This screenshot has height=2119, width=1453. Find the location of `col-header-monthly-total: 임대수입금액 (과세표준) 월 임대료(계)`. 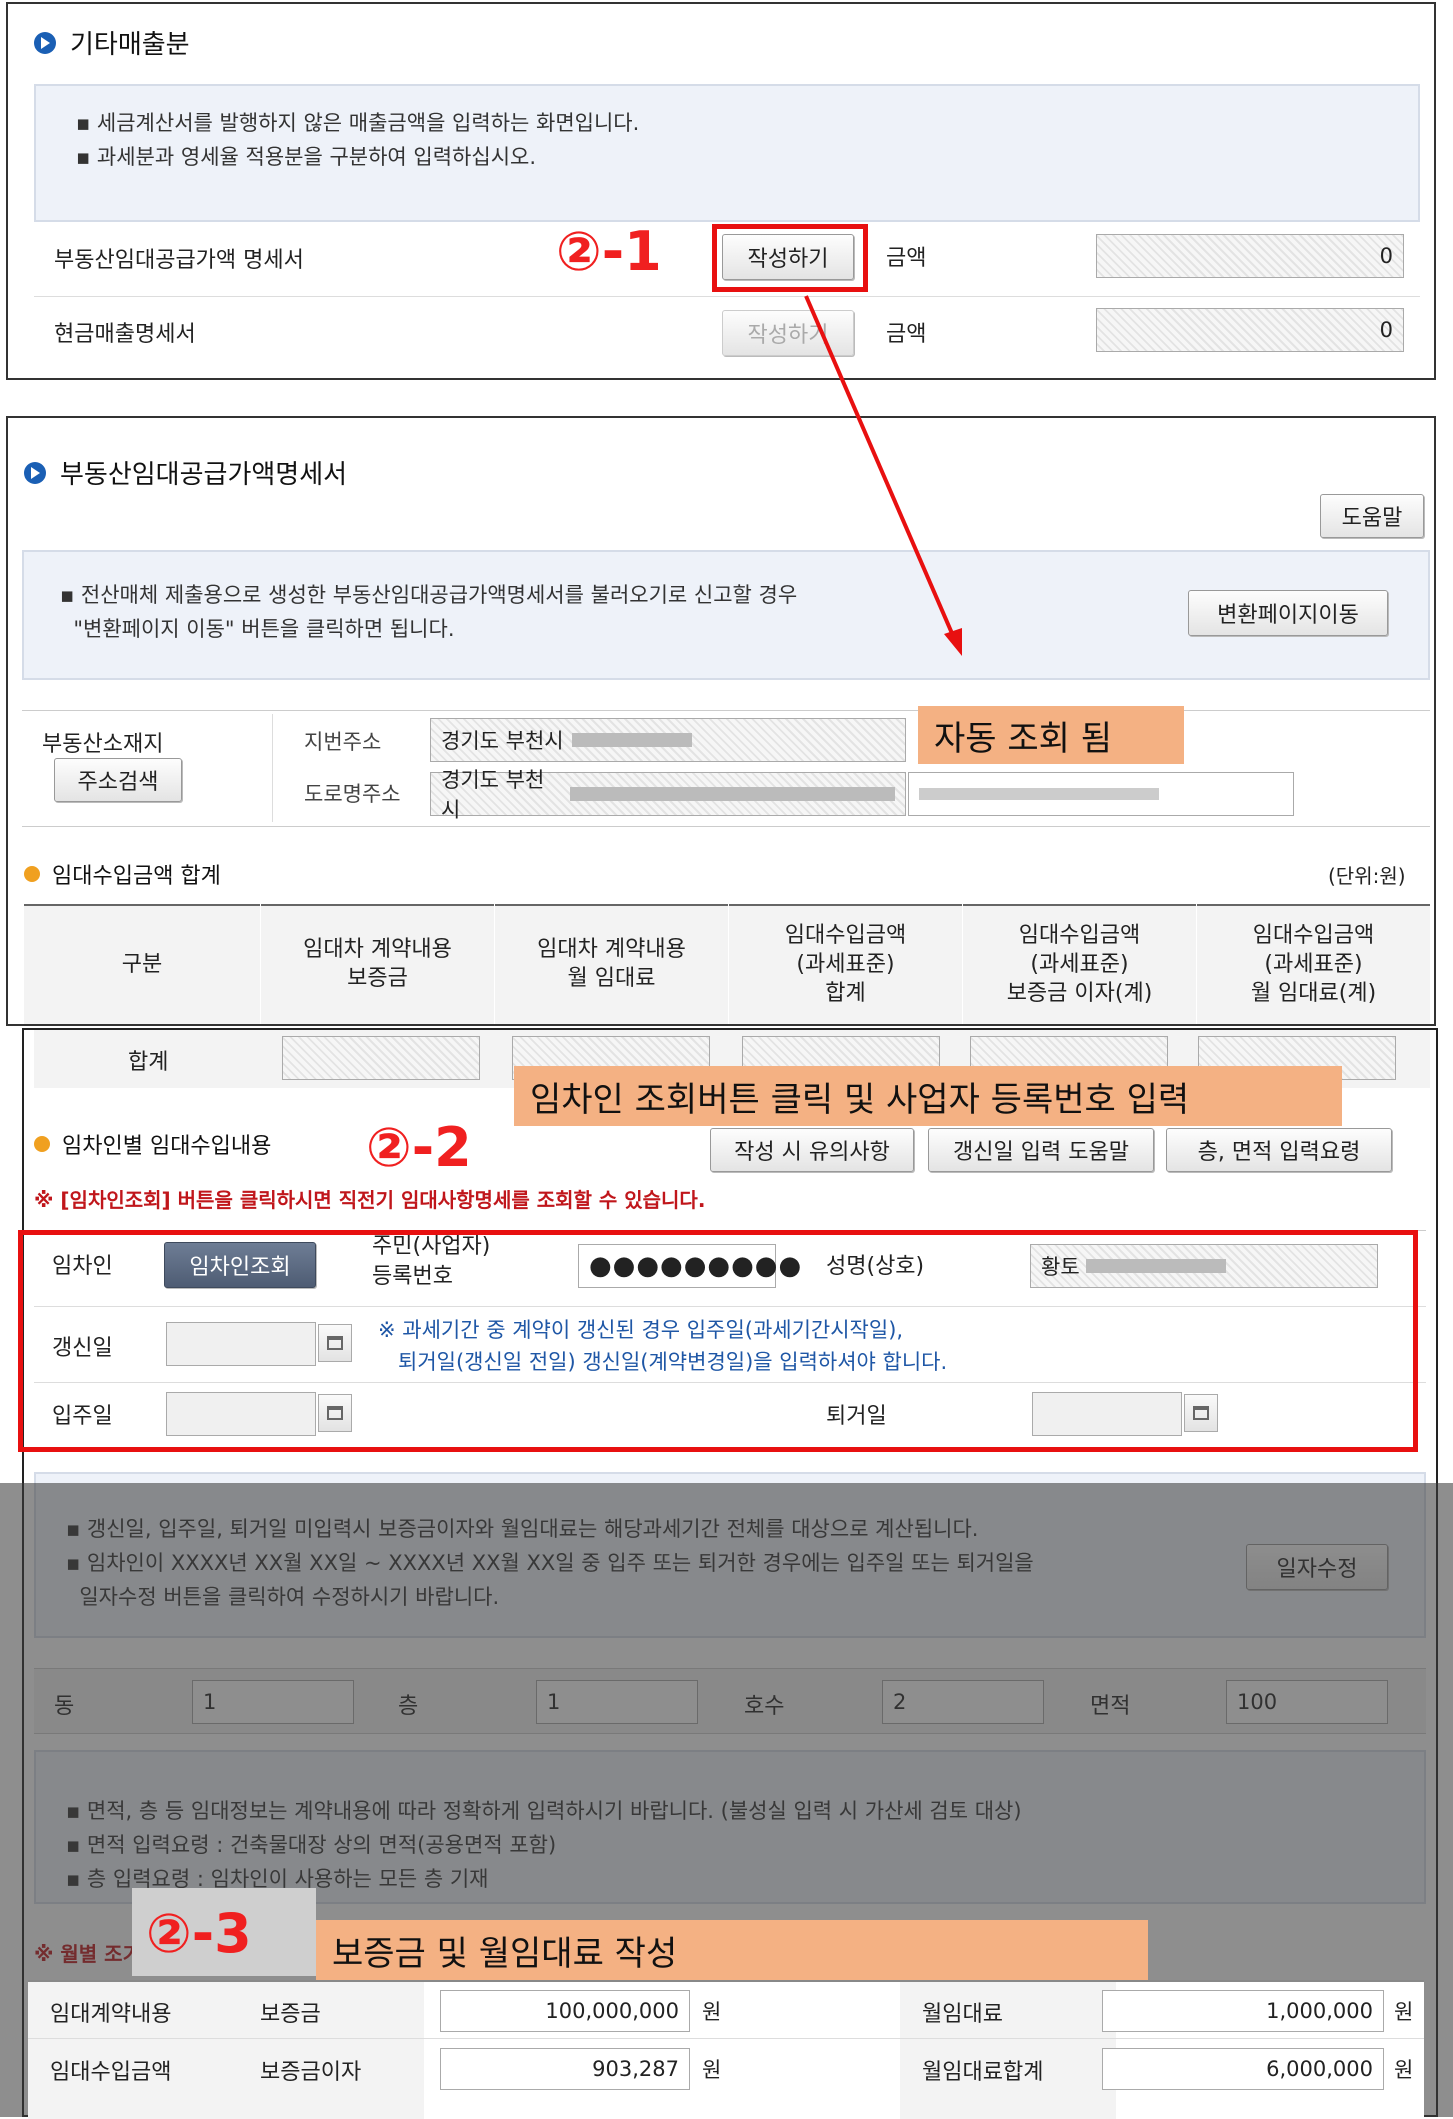

col-header-monthly-total: 임대수입금액 (과세표준) 월 임대료(계) is located at coordinates (1313, 964).